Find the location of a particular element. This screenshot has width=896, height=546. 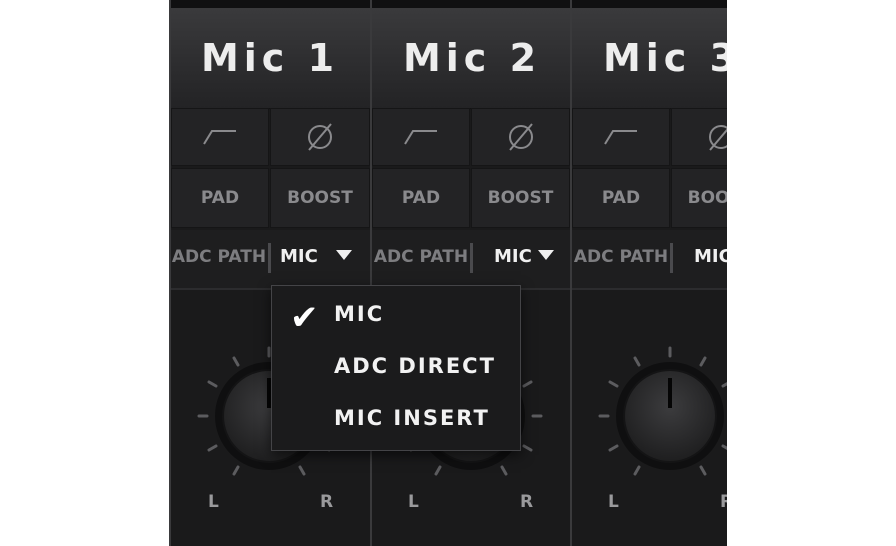

channel-header: Mic 1 is located at coordinates (270, 58).